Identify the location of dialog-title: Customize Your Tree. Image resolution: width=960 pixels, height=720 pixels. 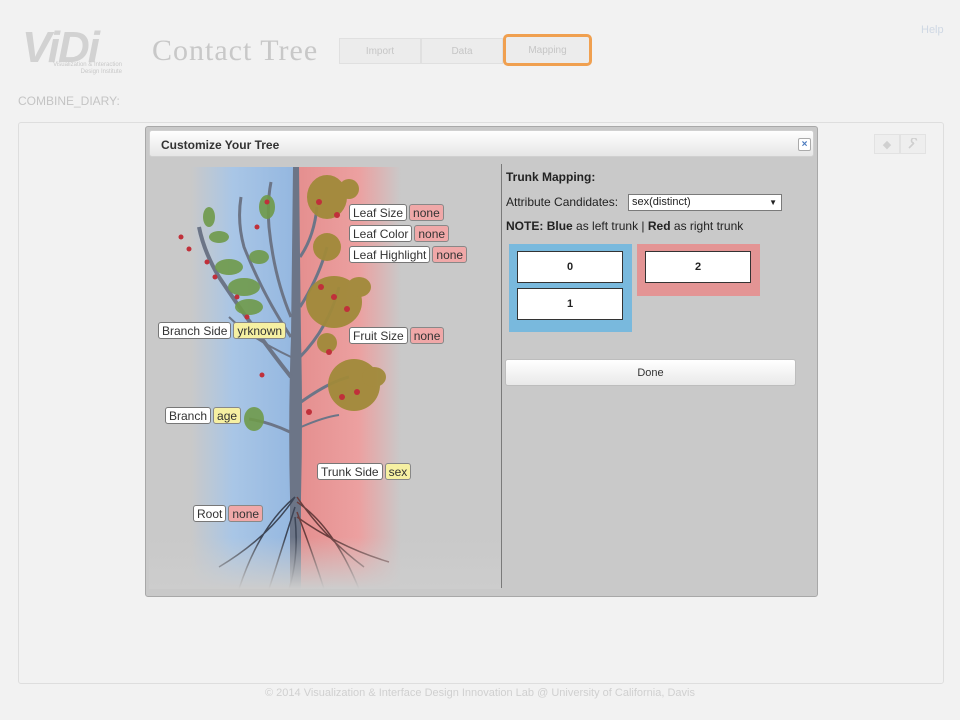
(220, 145).